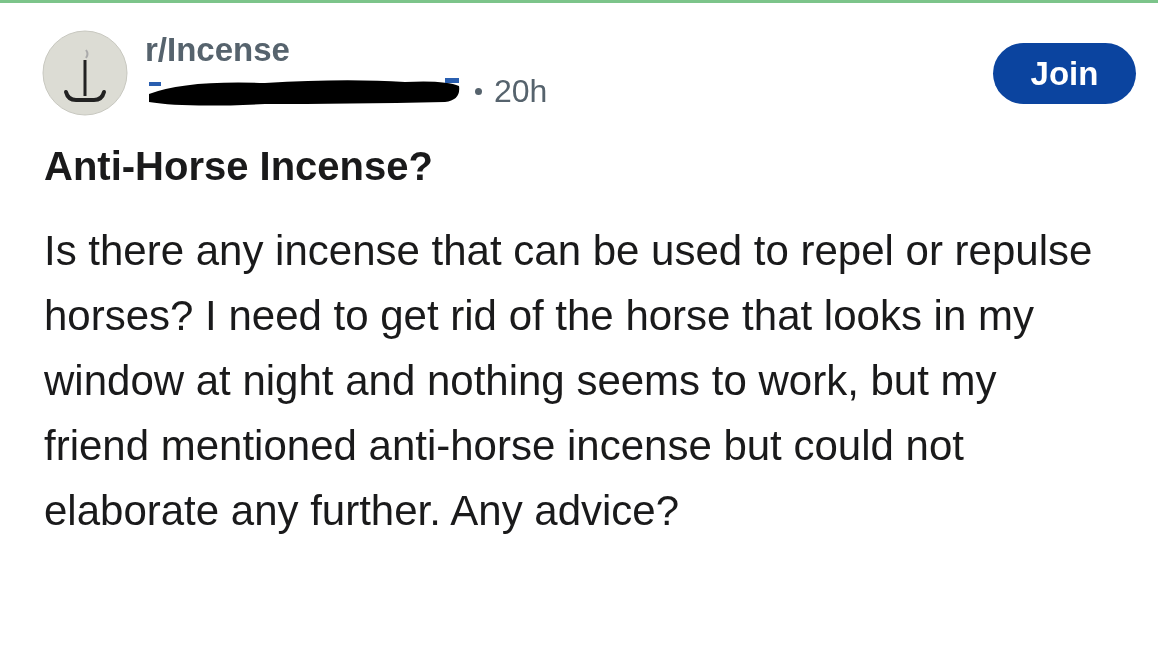 Image resolution: width=1158 pixels, height=660 pixels. I want to click on dot-separator-icon, so click(478, 91).